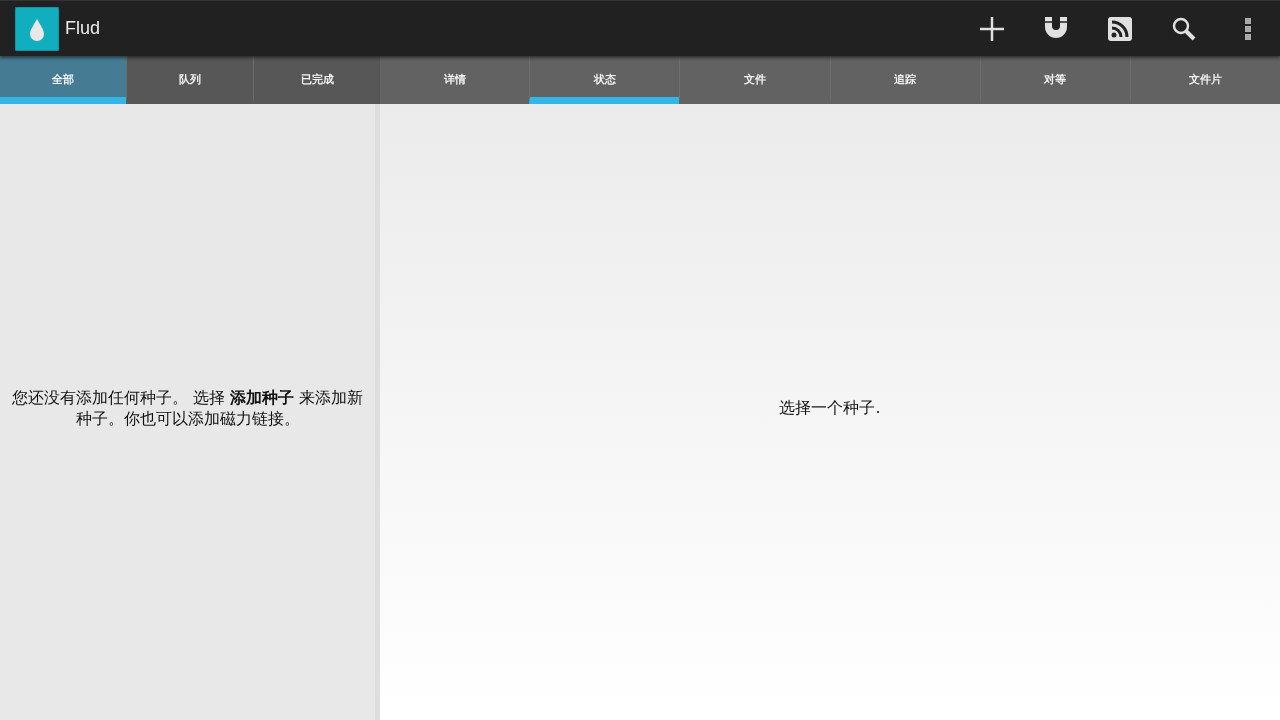 Image resolution: width=1280 pixels, height=720 pixels. Describe the element at coordinates (455, 80) in the screenshot. I see `tab: 详情` at that location.